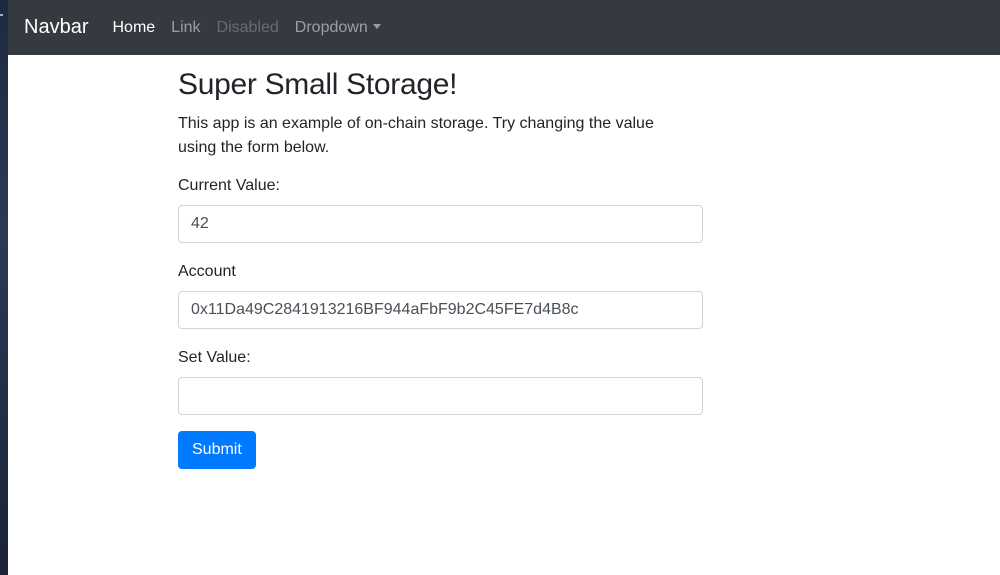 Image resolution: width=1000 pixels, height=575 pixels. Describe the element at coordinates (318, 84) in the screenshot. I see `page-title: Super Small Storage!` at that location.